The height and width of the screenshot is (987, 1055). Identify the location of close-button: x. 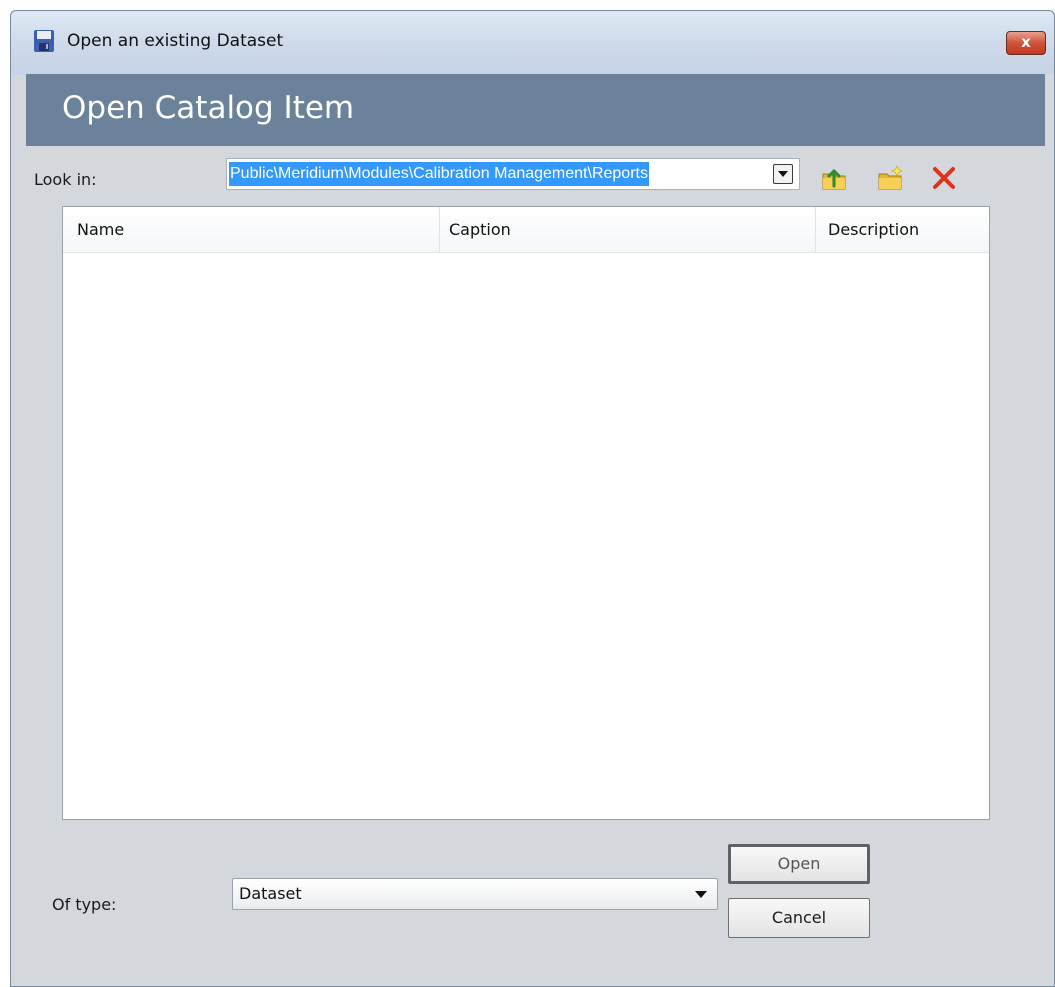
(1026, 43).